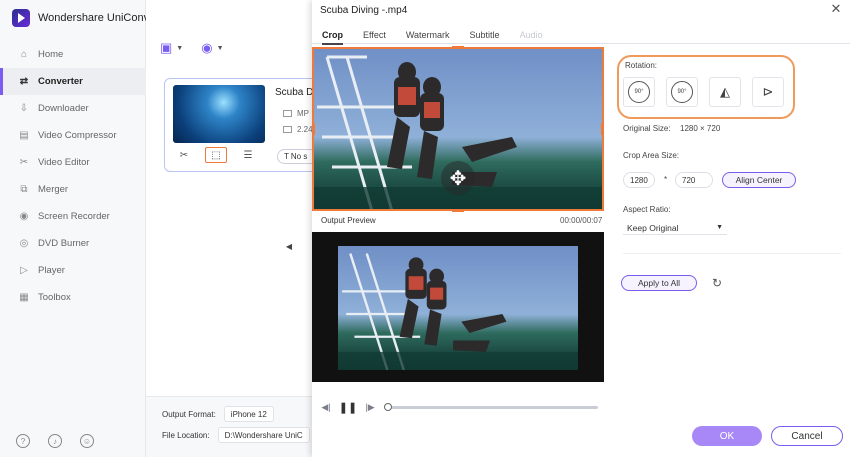 The height and width of the screenshot is (457, 850). What do you see at coordinates (73, 297) in the screenshot?
I see `sidebar-item-toolbox: ▦ Toolbox` at bounding box center [73, 297].